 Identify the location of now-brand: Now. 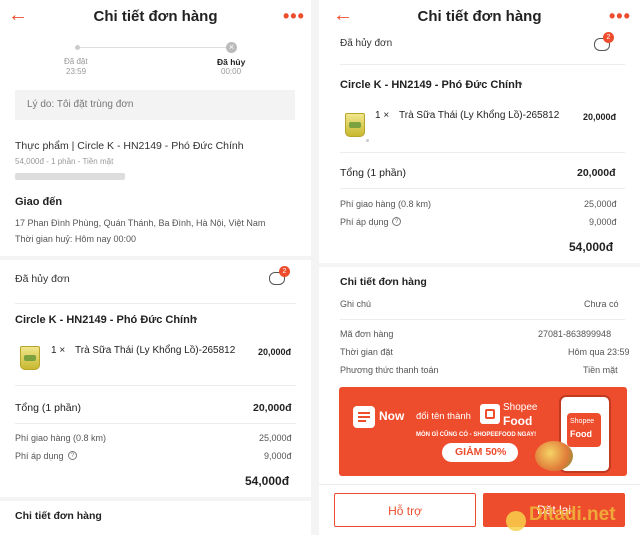
(392, 416).